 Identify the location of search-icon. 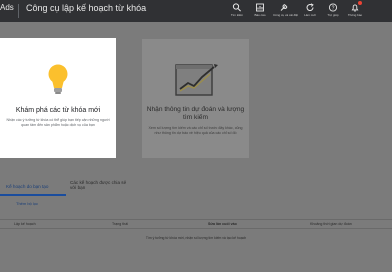
(236, 7).